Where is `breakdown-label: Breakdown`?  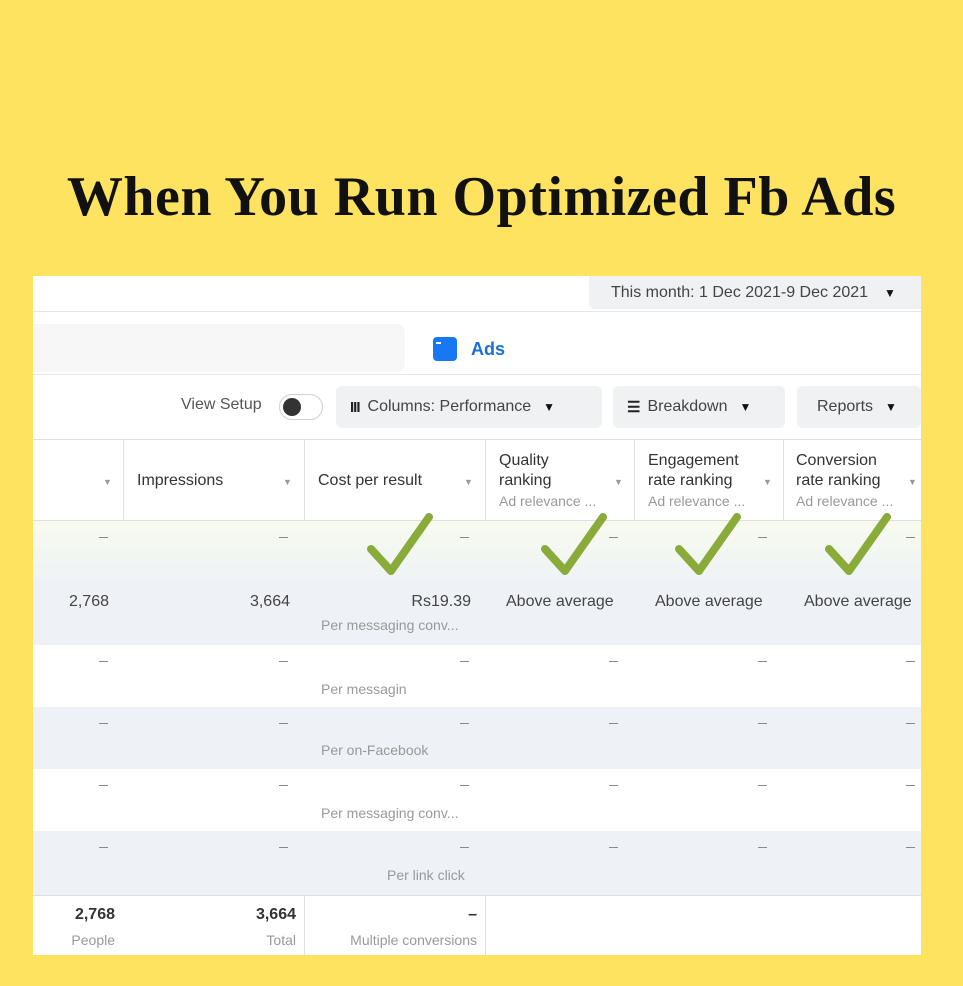
breakdown-label: Breakdown is located at coordinates (687, 406).